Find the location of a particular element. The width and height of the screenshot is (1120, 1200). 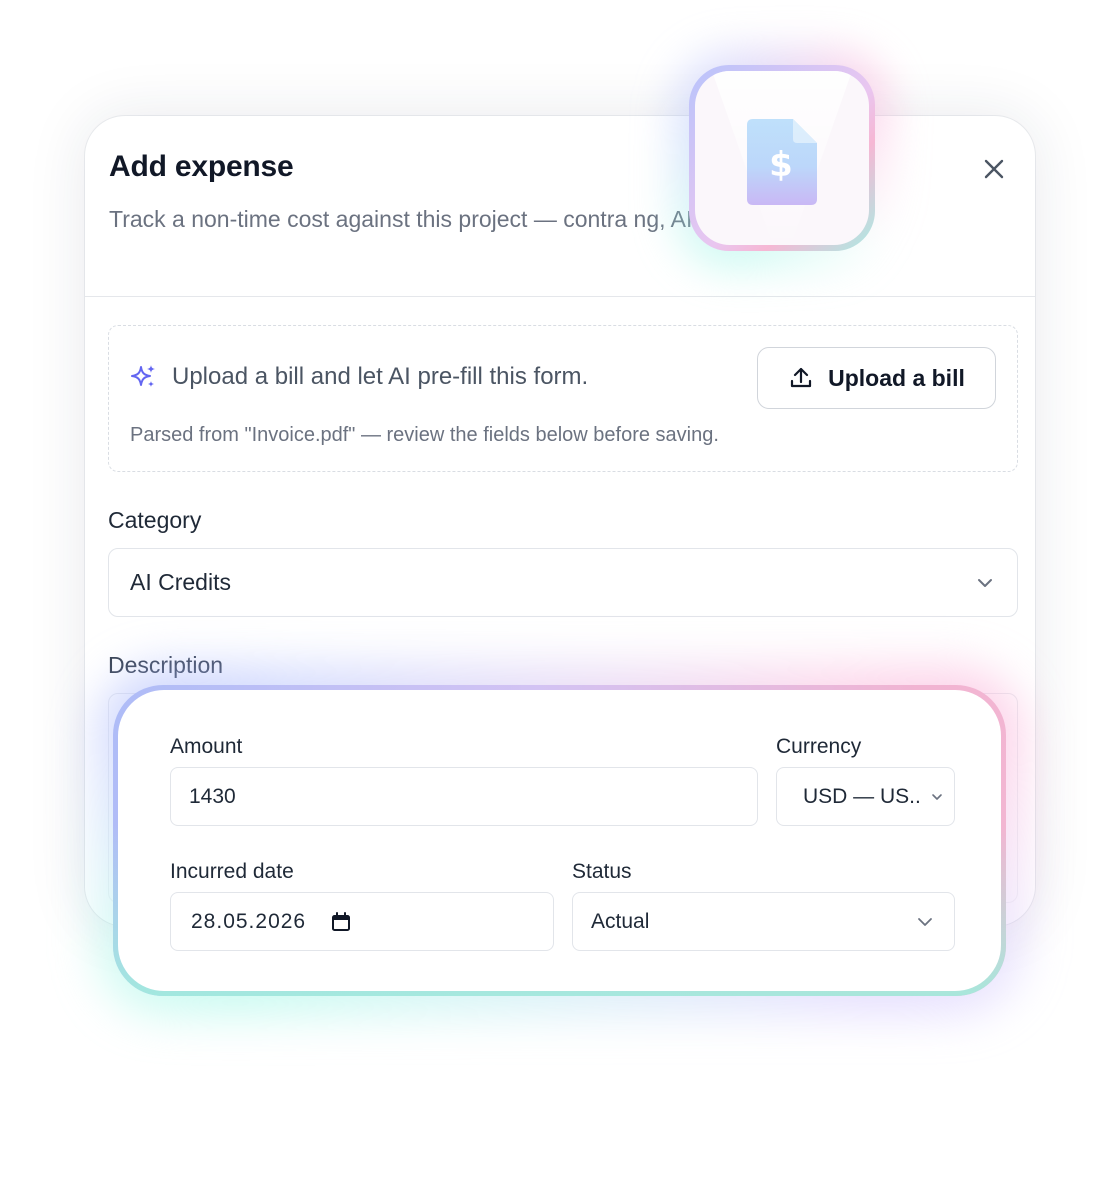

category-select: AI Credits is located at coordinates (563, 582).